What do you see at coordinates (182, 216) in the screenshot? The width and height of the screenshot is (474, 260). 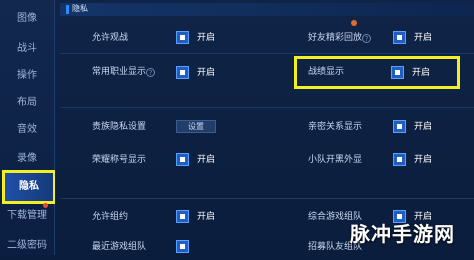 I see `allow-invite-toggle` at bounding box center [182, 216].